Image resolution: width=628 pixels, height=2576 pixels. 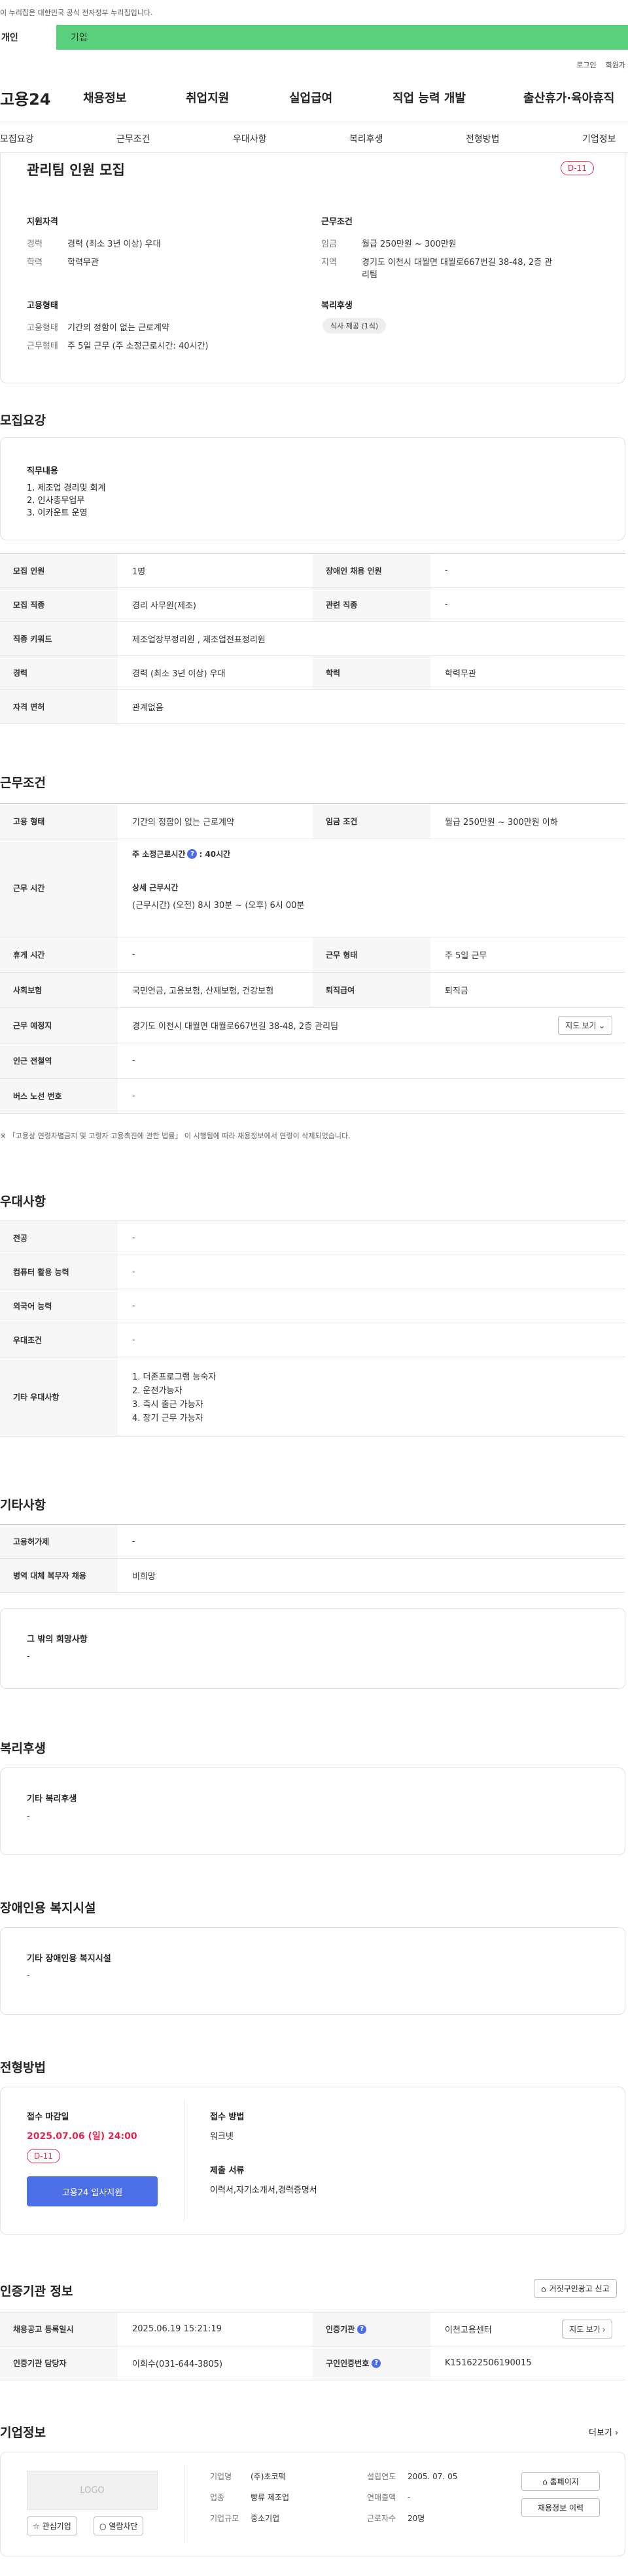 What do you see at coordinates (483, 138) in the screenshot?
I see `subnav-process: 전형방법` at bounding box center [483, 138].